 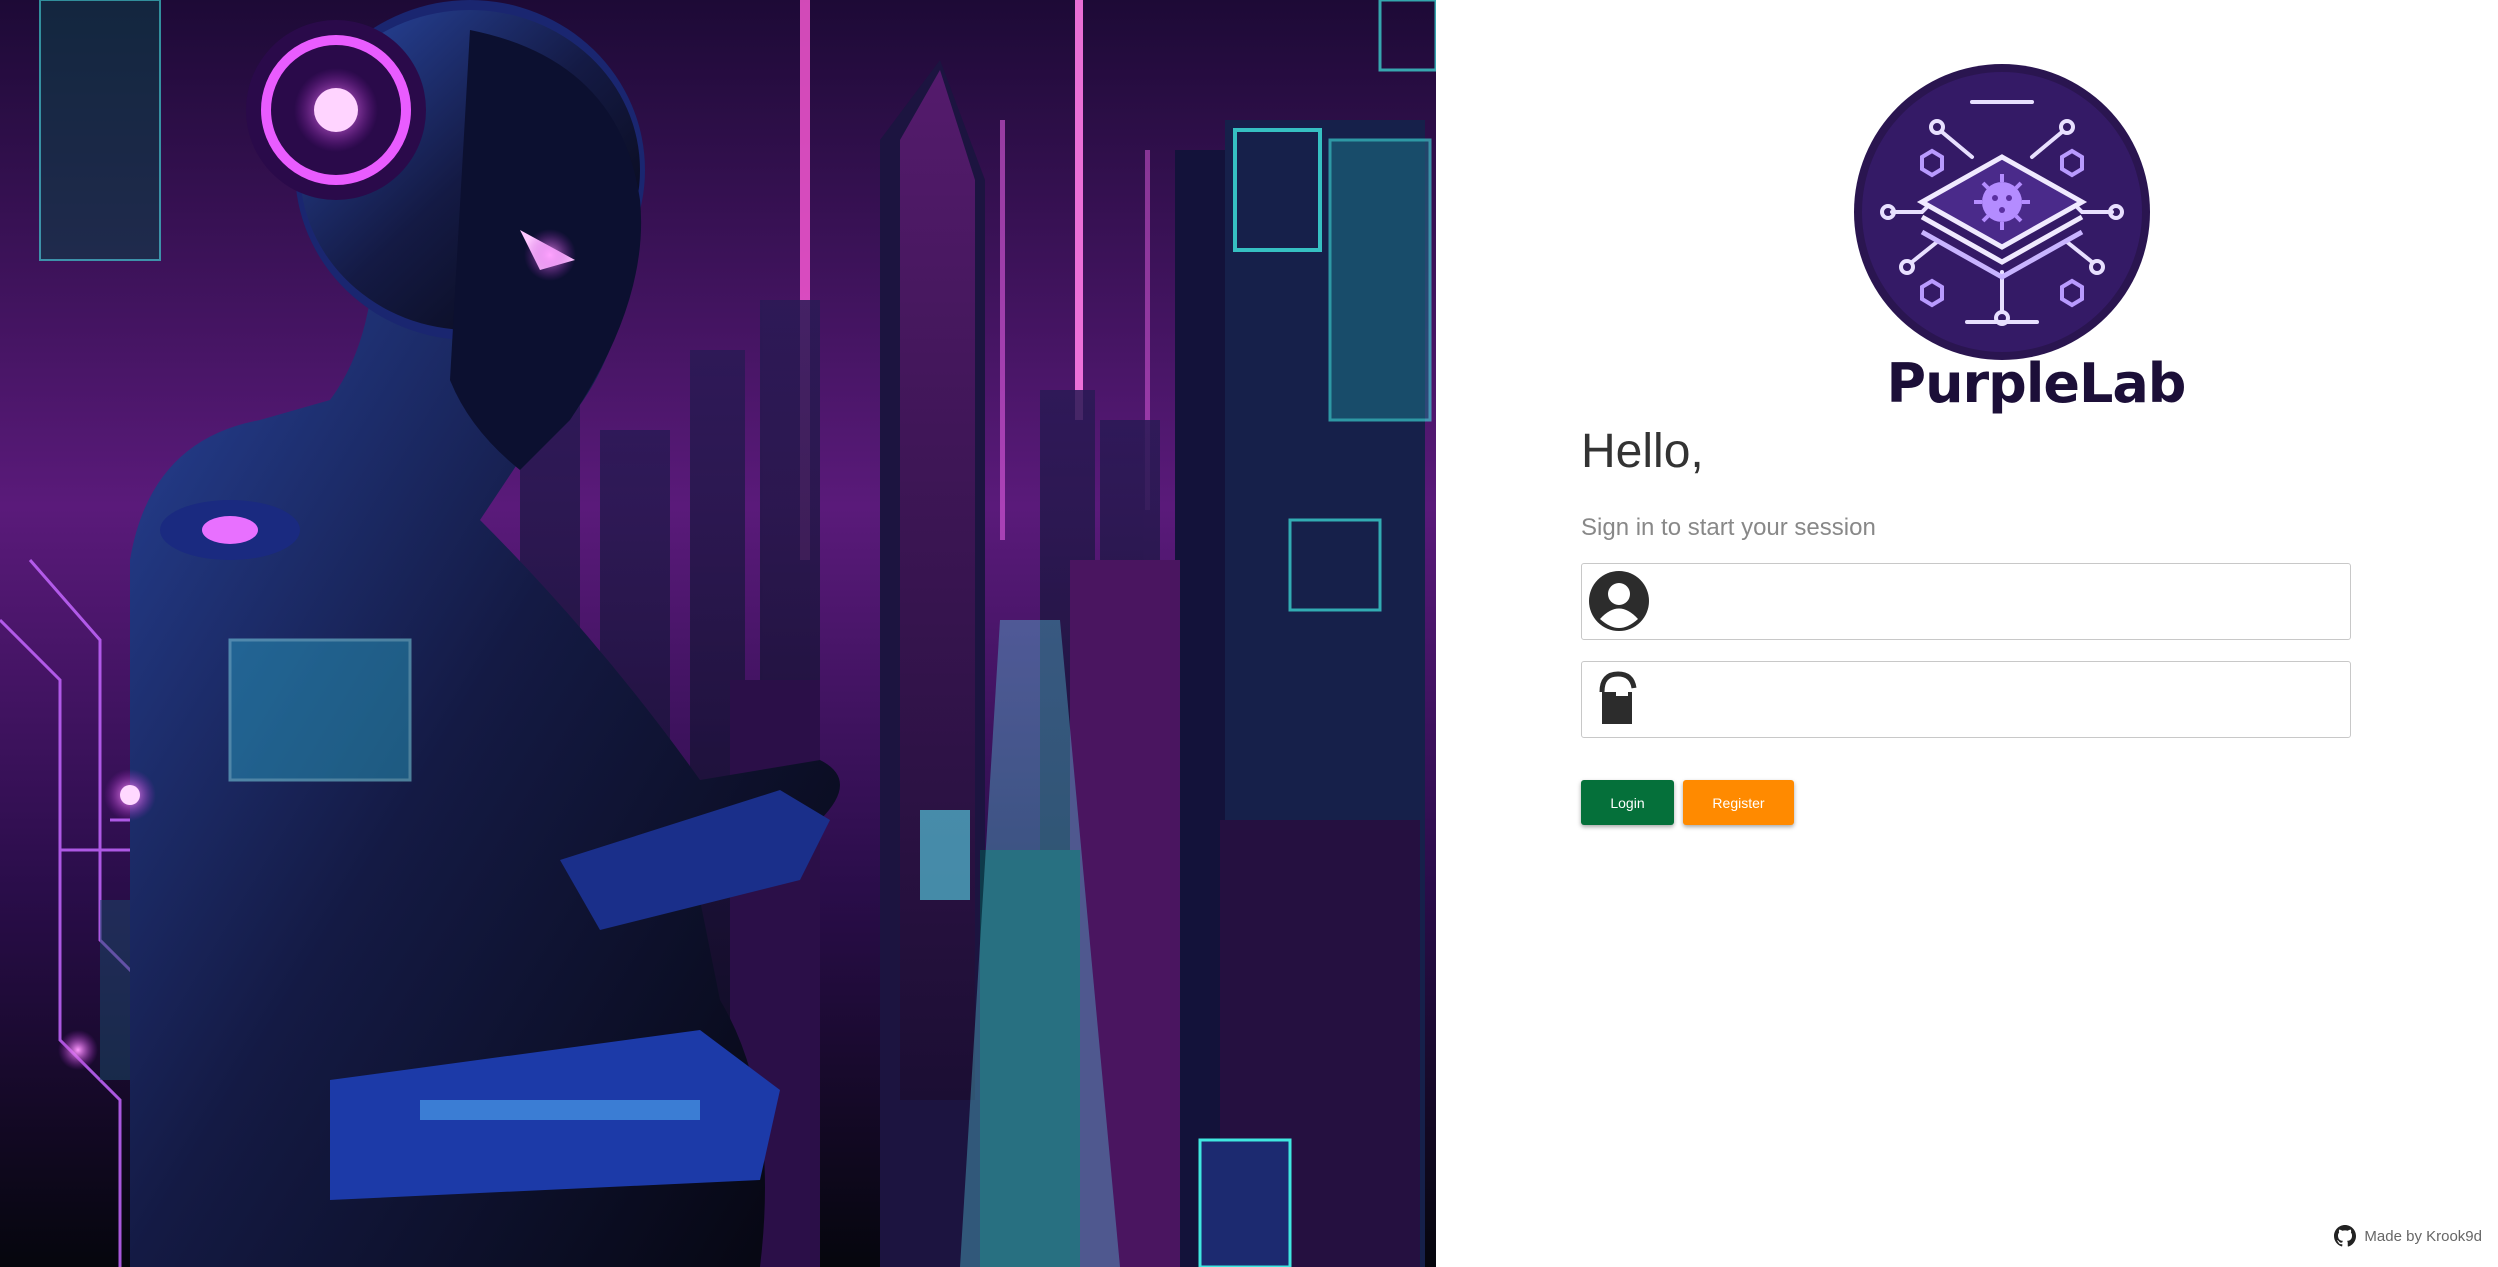 I want to click on brand-name: PurpleLab, so click(x=2036, y=383).